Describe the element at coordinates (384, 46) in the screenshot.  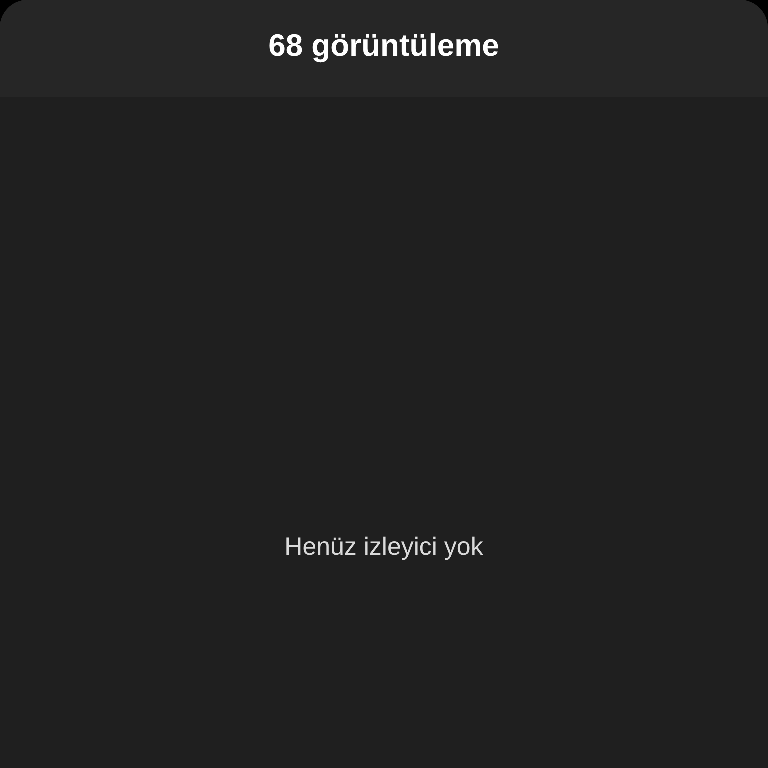
I see `views-title: 68 görüntüleme` at that location.